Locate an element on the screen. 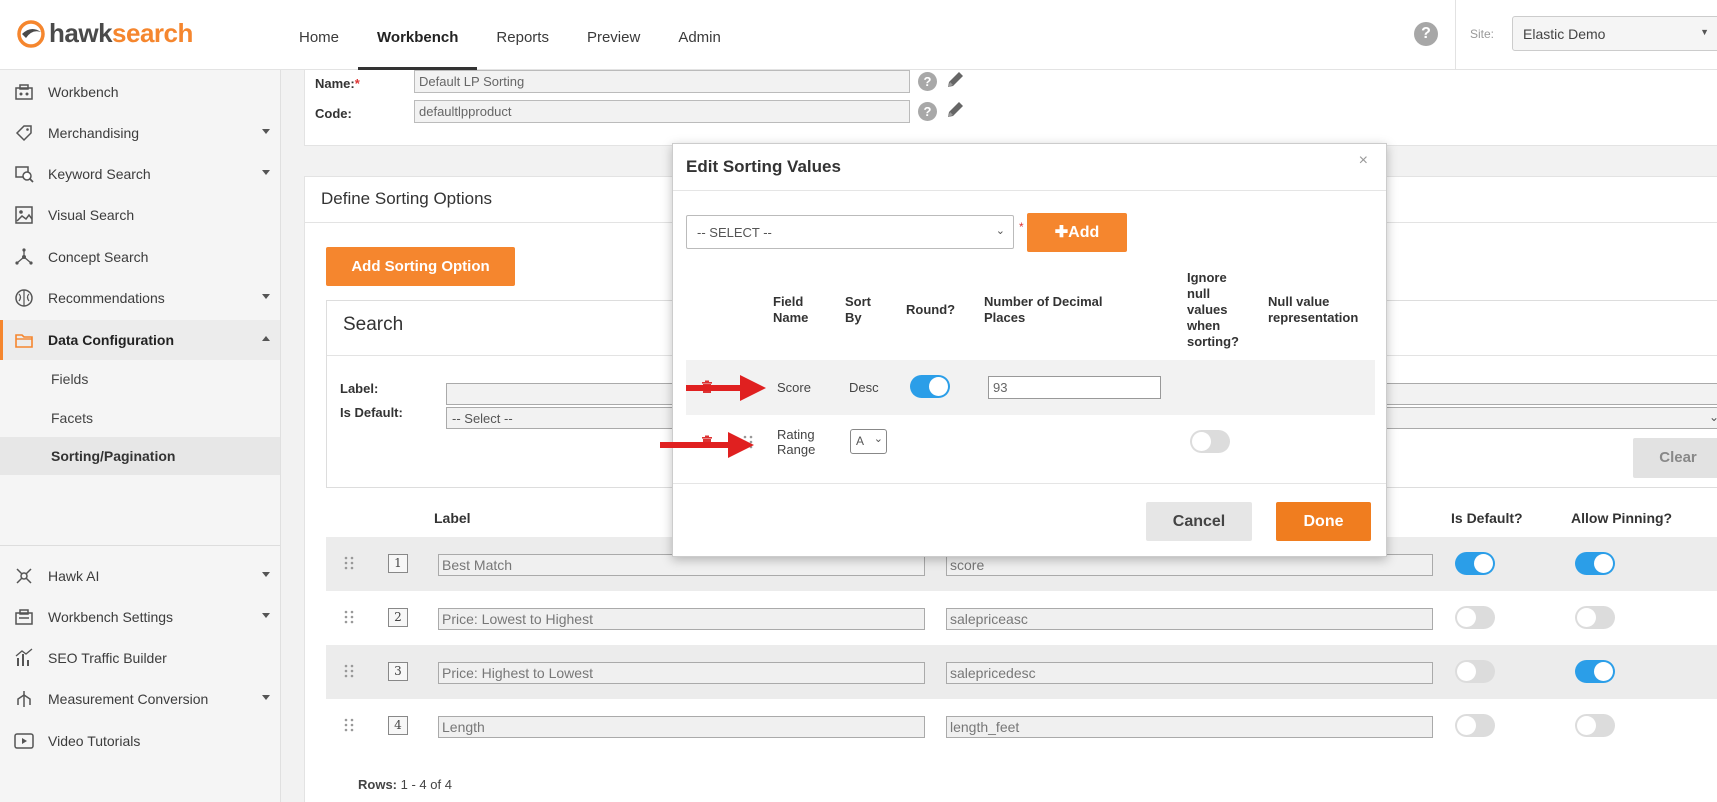  sidebar-subitem-facets: Facets is located at coordinates (140, 418).